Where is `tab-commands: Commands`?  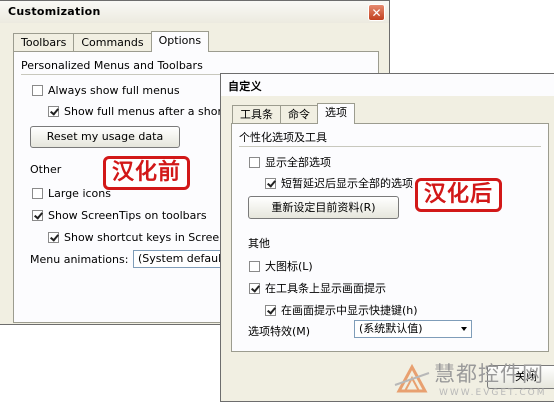 tab-commands: Commands is located at coordinates (112, 42).